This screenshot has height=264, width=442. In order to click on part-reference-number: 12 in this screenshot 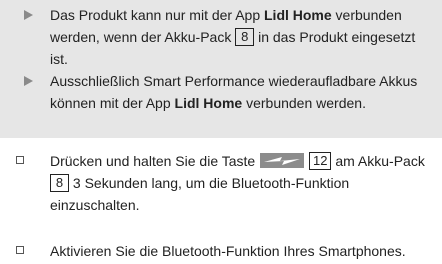, I will do `click(320, 161)`.